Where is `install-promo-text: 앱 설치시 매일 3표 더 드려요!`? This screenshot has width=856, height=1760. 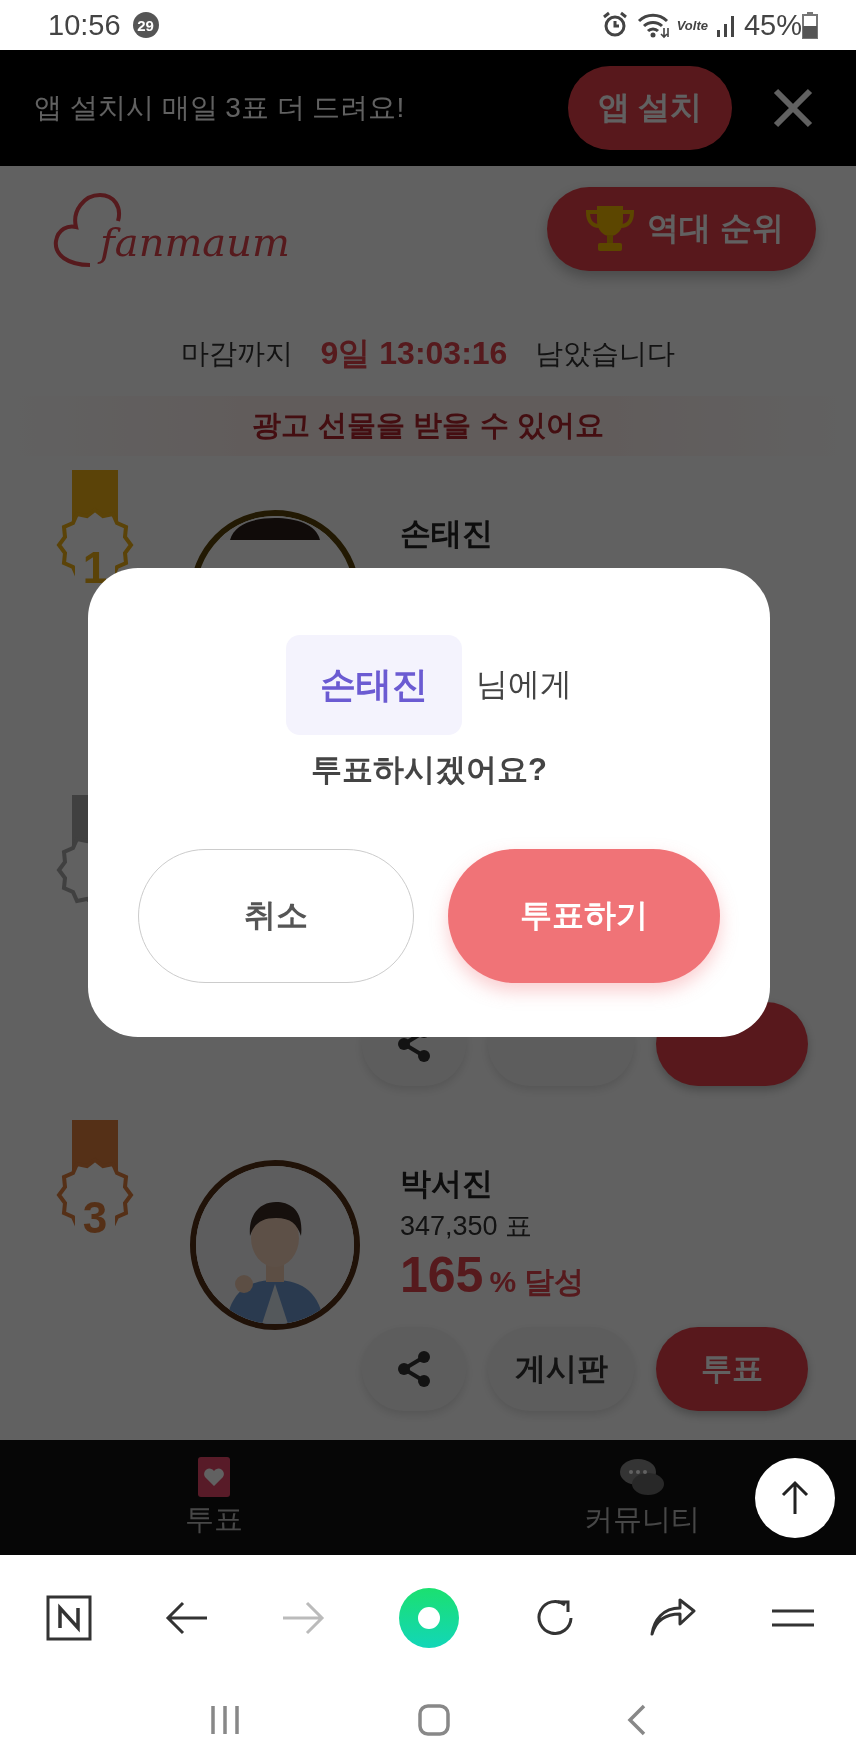
install-promo-text: 앱 설치시 매일 3표 더 드려요! is located at coordinates (220, 108).